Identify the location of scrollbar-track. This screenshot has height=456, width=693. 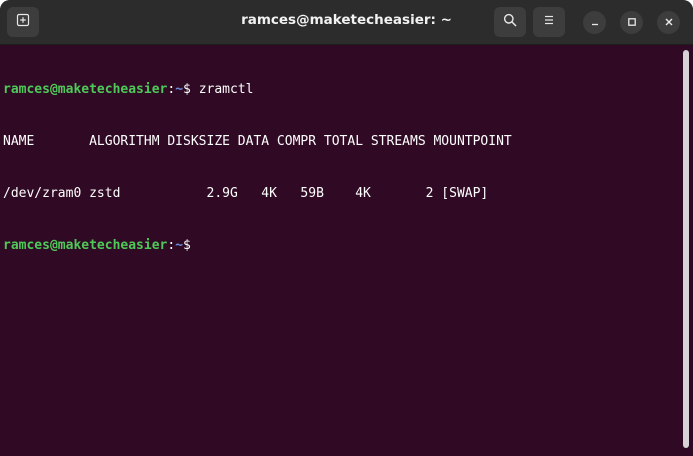
(686, 251).